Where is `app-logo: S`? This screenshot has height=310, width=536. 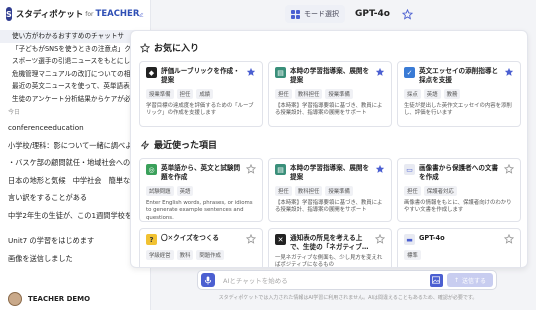
app-logo: S is located at coordinates (9, 14).